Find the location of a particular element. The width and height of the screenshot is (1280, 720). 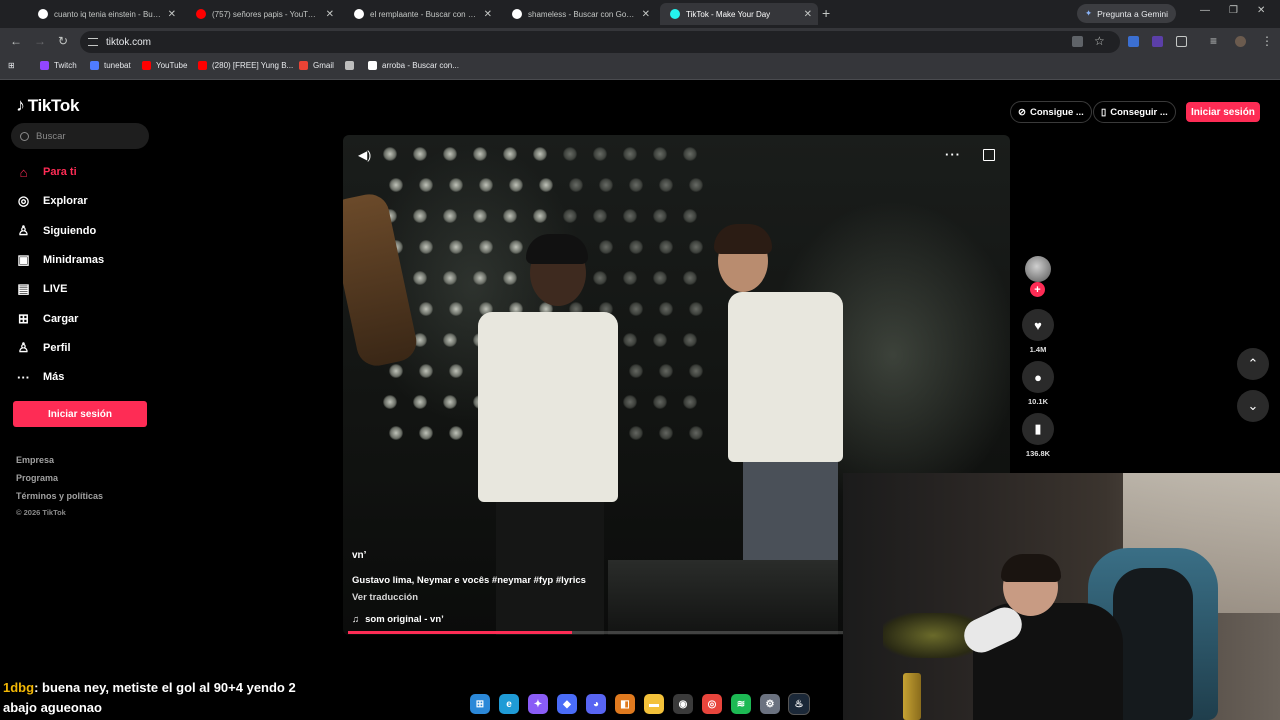

tiktok-logo: ♪ TikTok is located at coordinates (47, 105).